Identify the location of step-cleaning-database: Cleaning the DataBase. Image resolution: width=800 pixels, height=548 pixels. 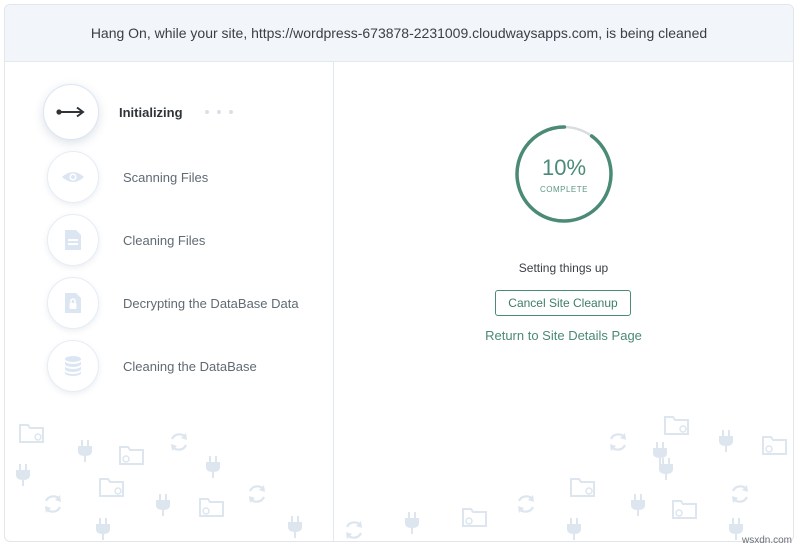
(187, 366).